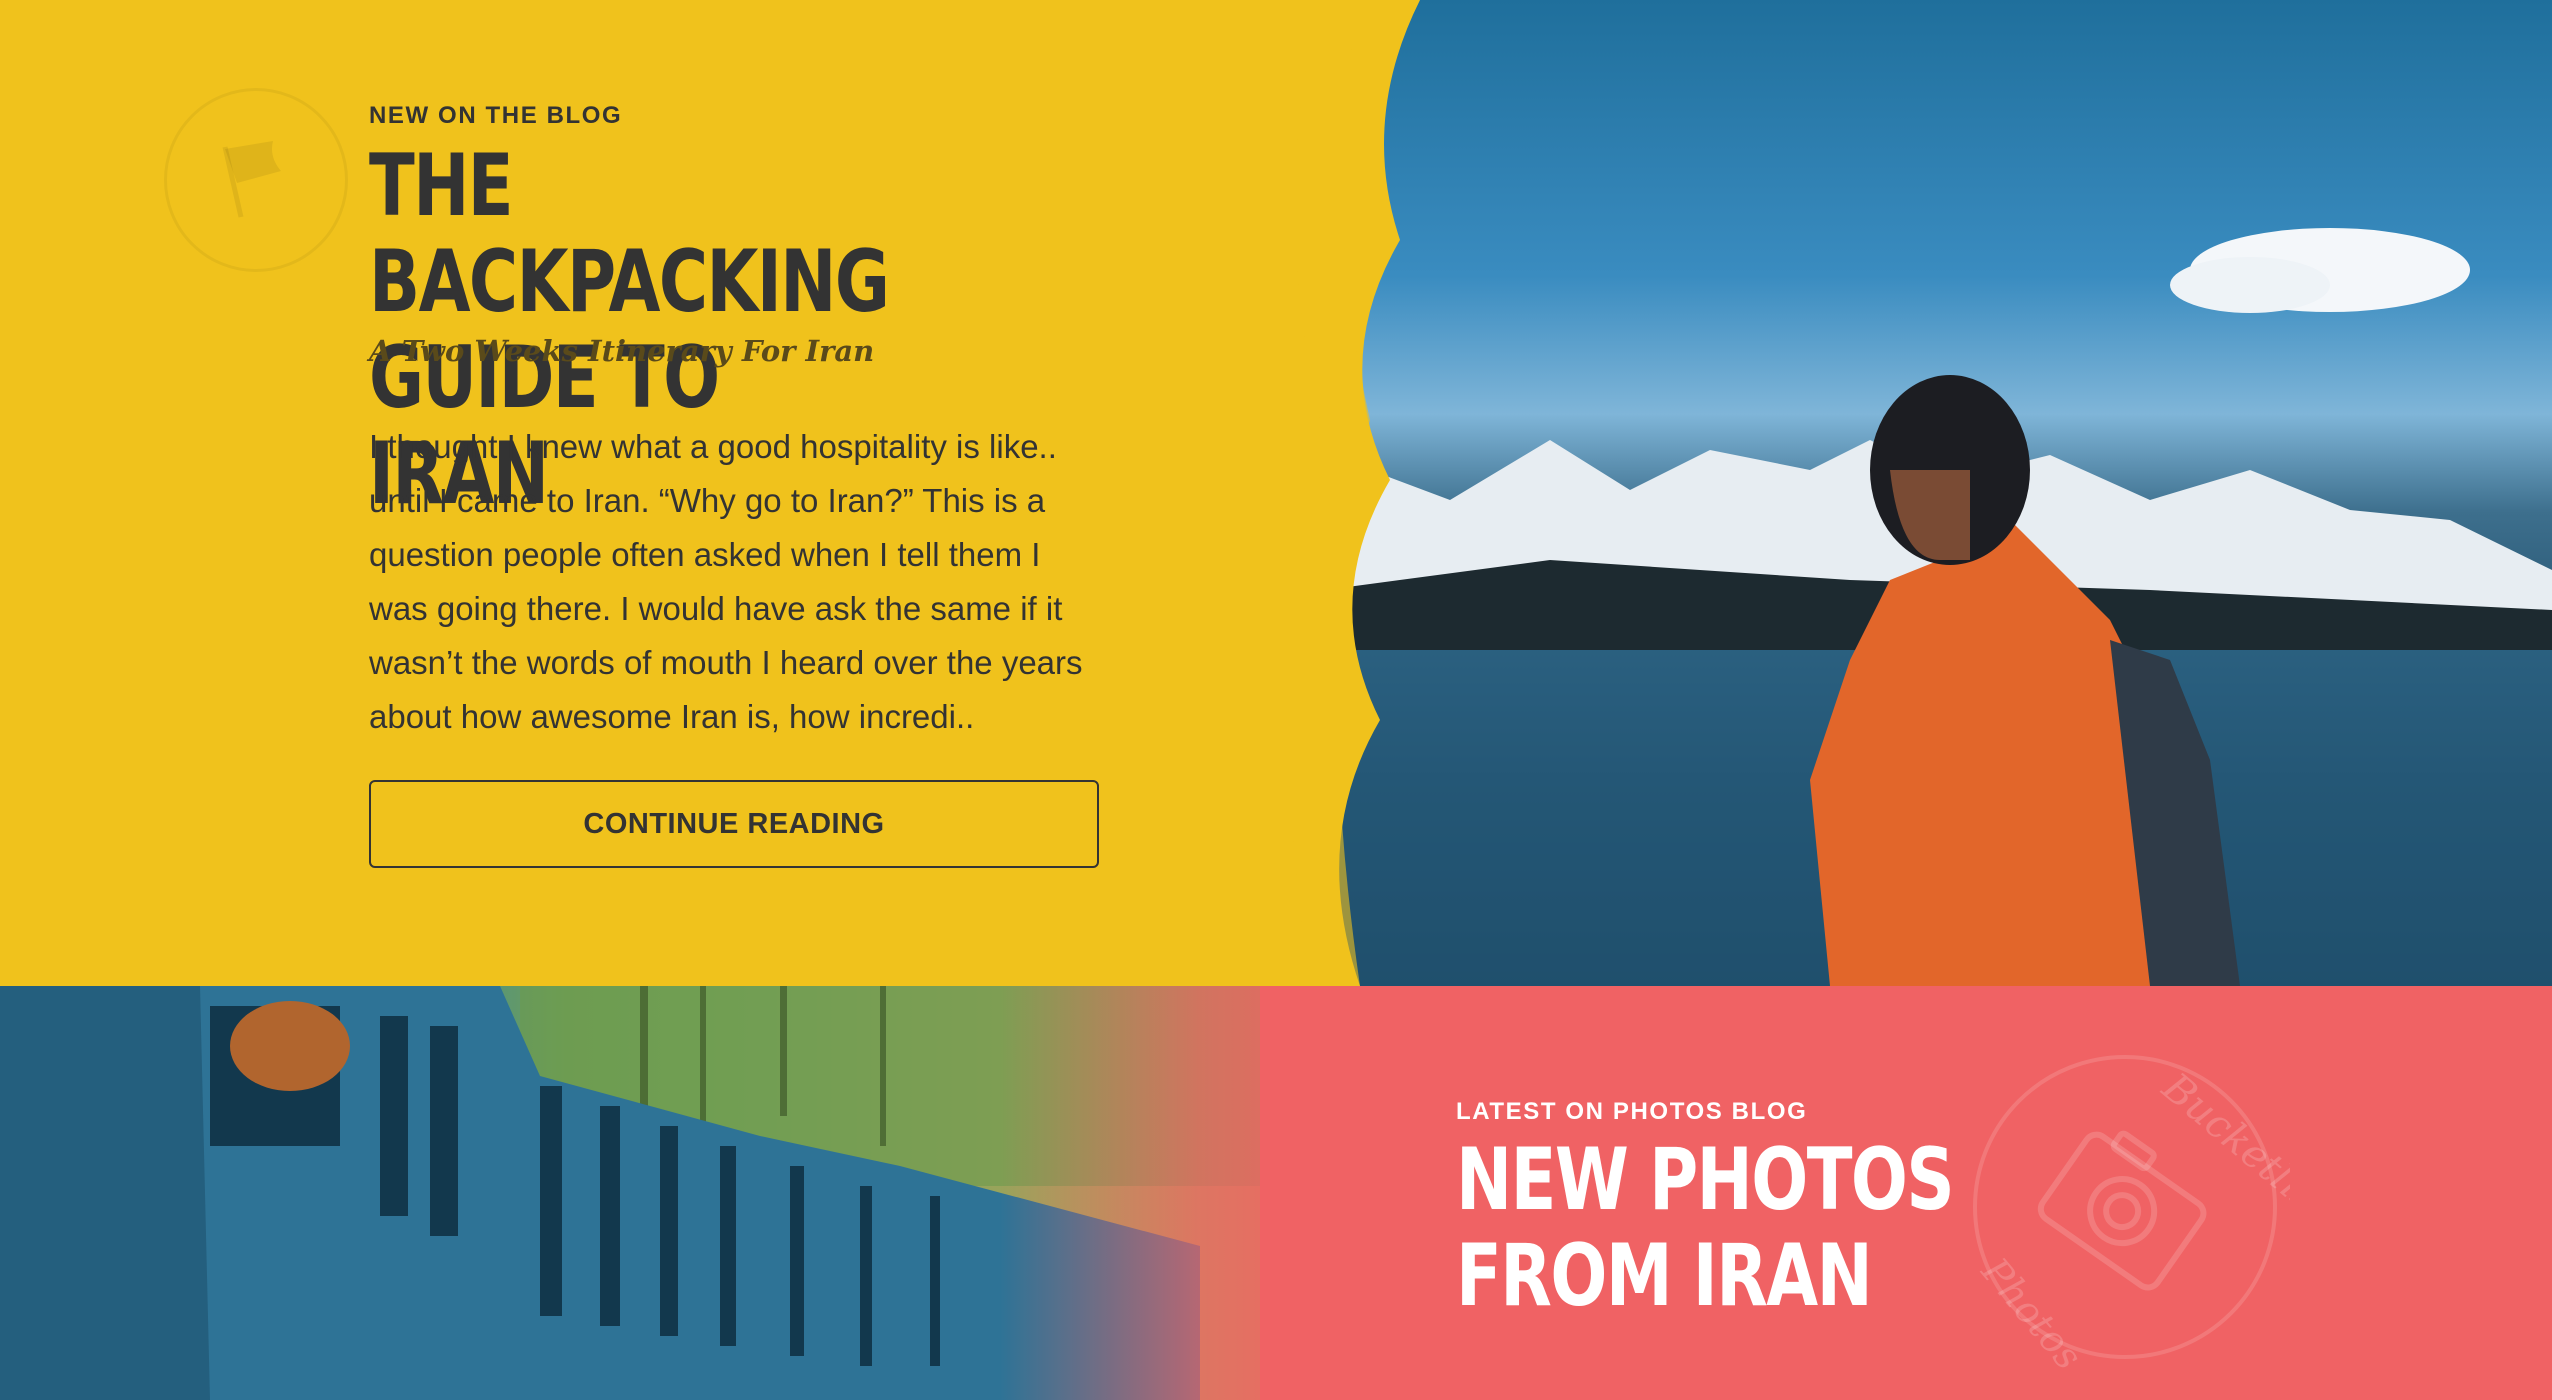  I want to click on camera-stamp: Bucketlistly Photos, so click(2131, 1213).